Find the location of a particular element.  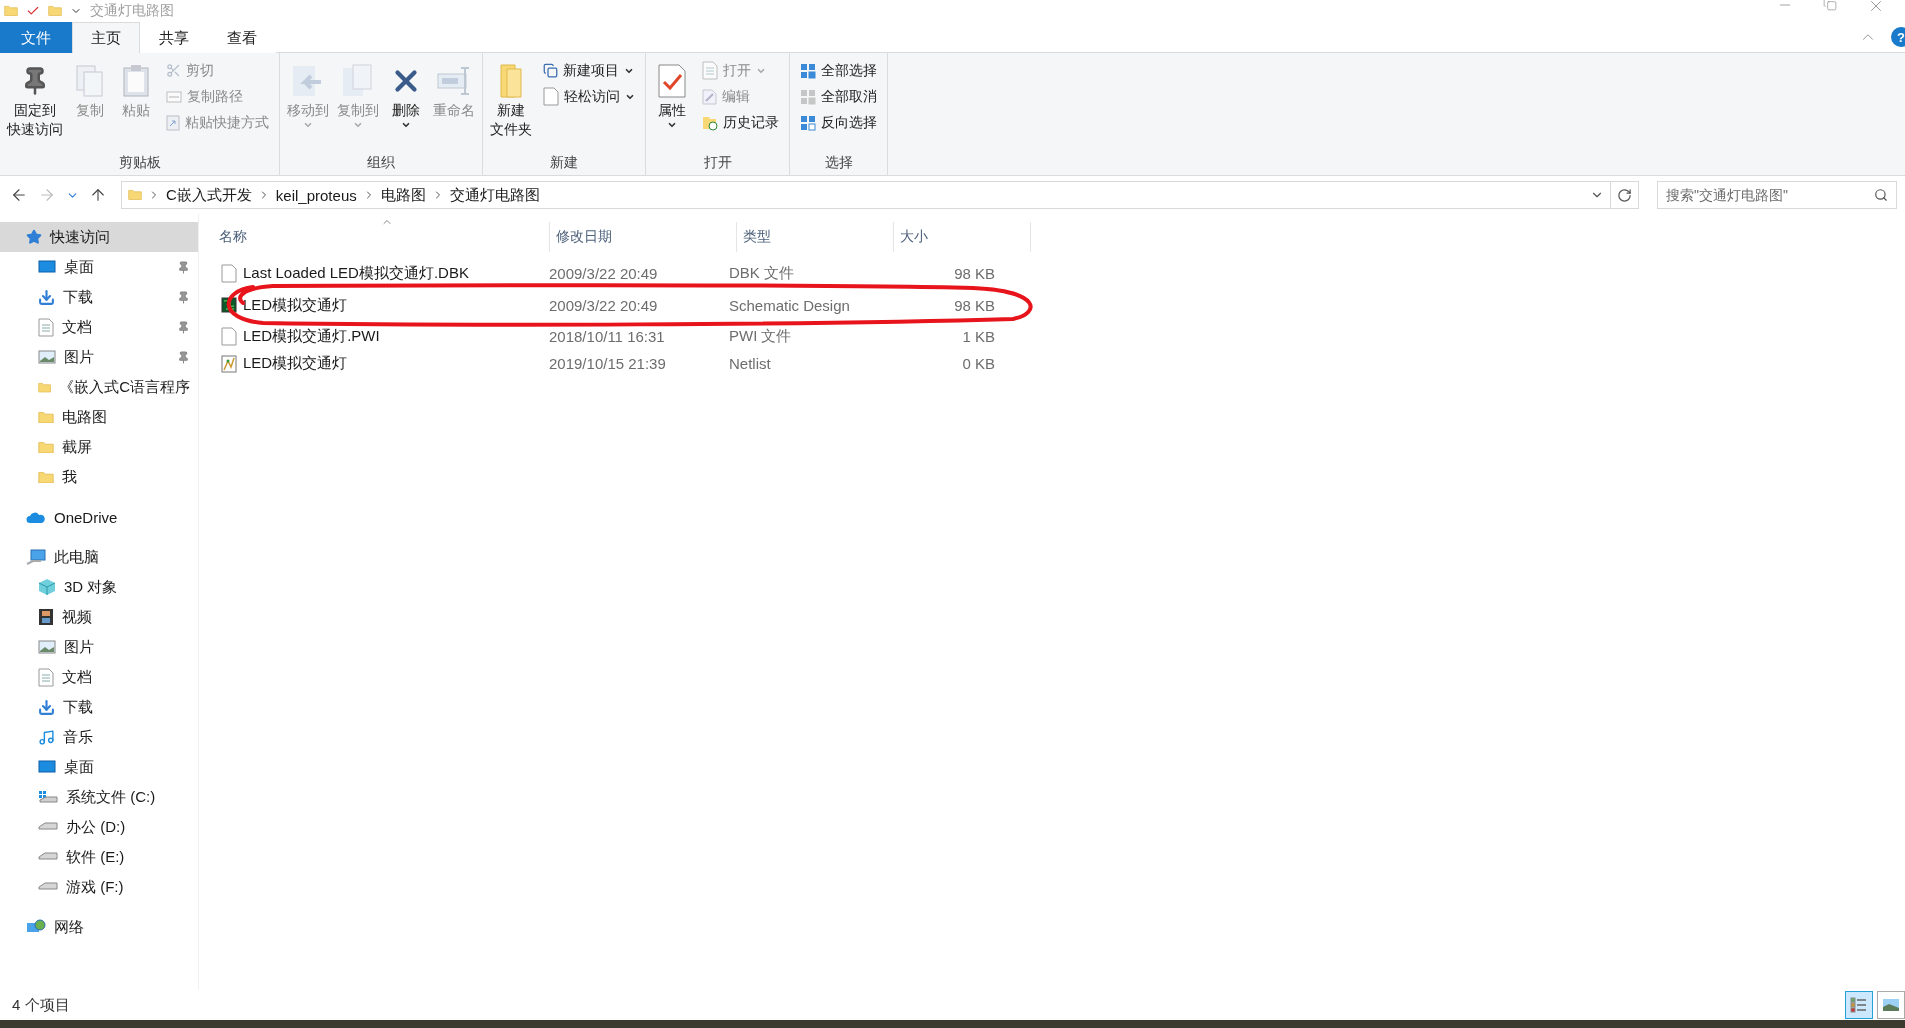

ribbon-button: 新建 文件夹 is located at coordinates (511, 104).